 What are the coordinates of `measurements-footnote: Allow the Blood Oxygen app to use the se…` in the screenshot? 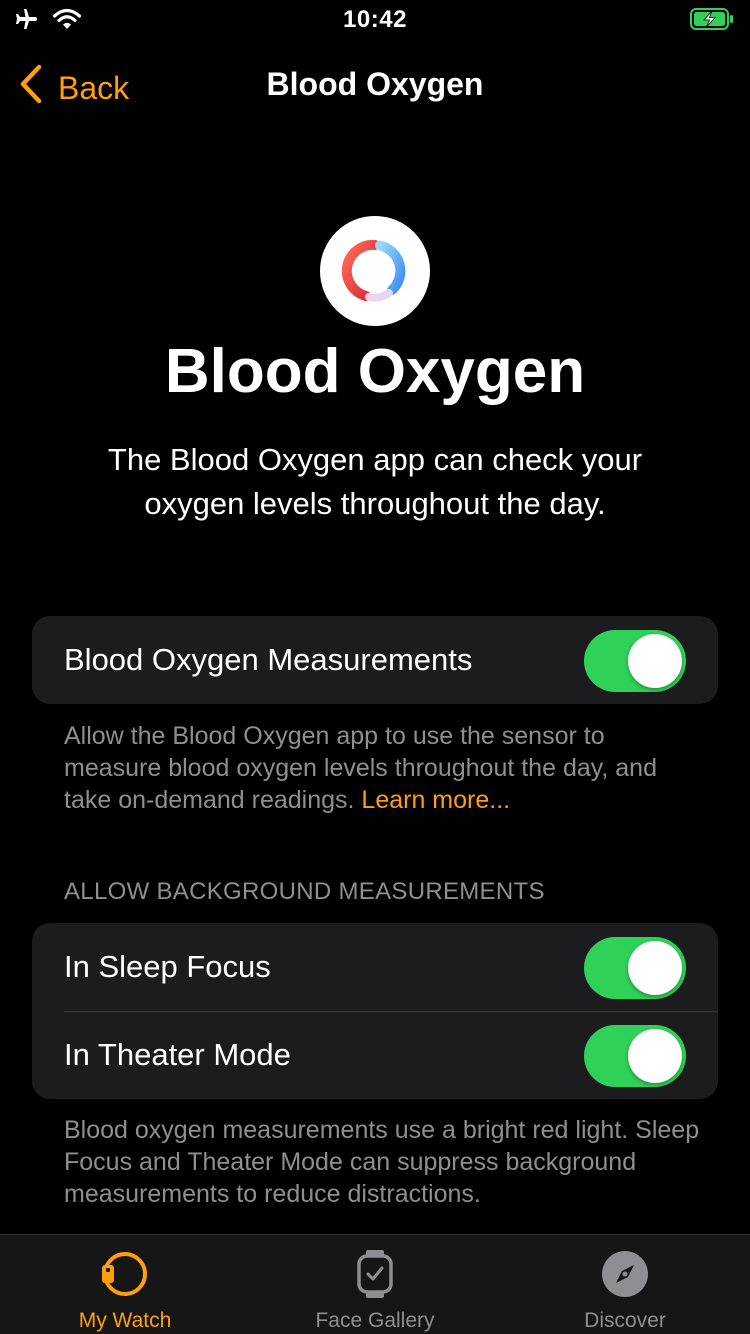 It's located at (384, 768).